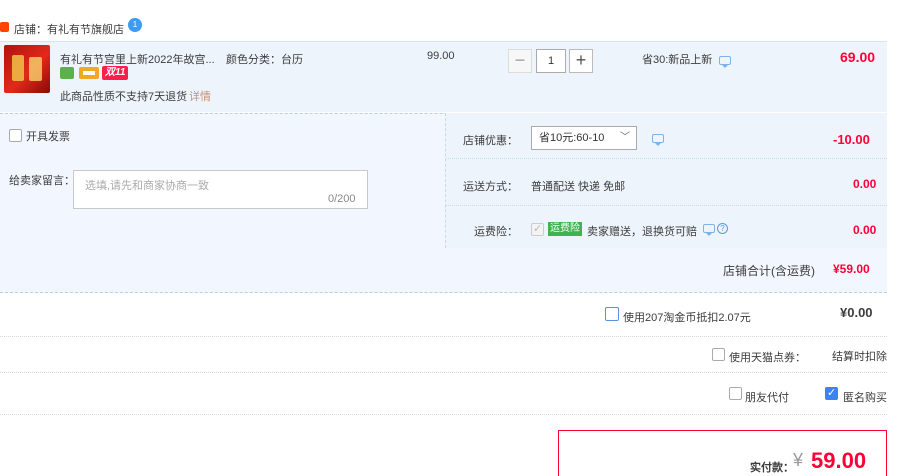 This screenshot has width=905, height=476. I want to click on taojinbi-checkbox, so click(612, 314).